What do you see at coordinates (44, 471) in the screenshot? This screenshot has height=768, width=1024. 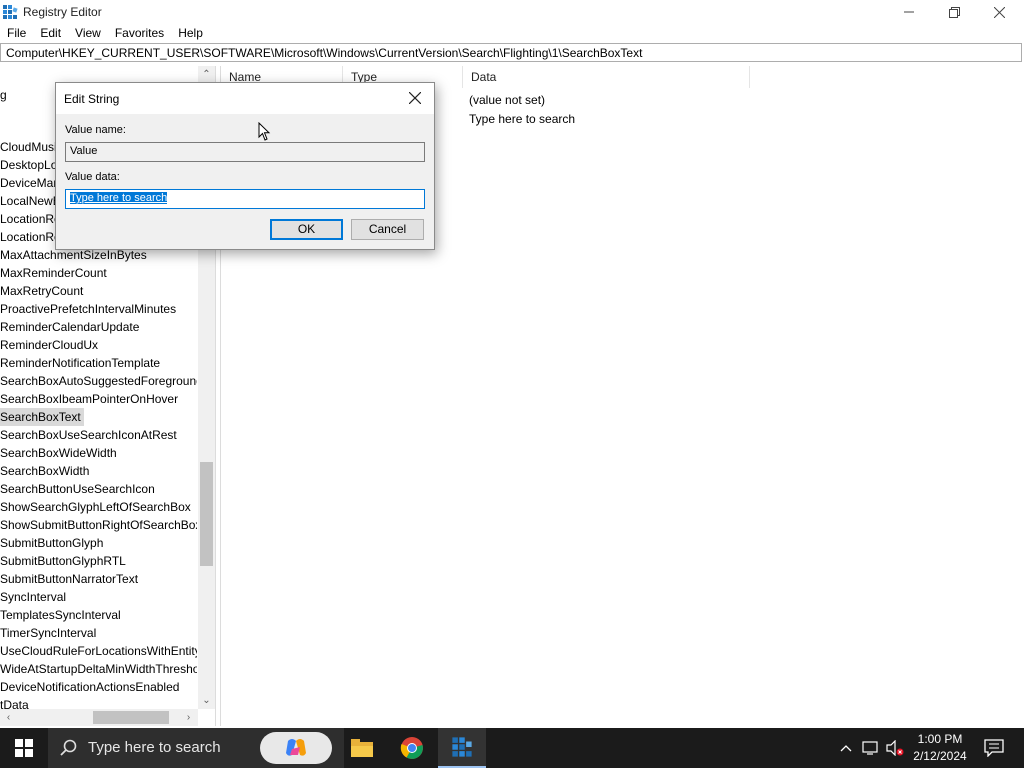 I see `tree-item: SearchBoxWidth` at bounding box center [44, 471].